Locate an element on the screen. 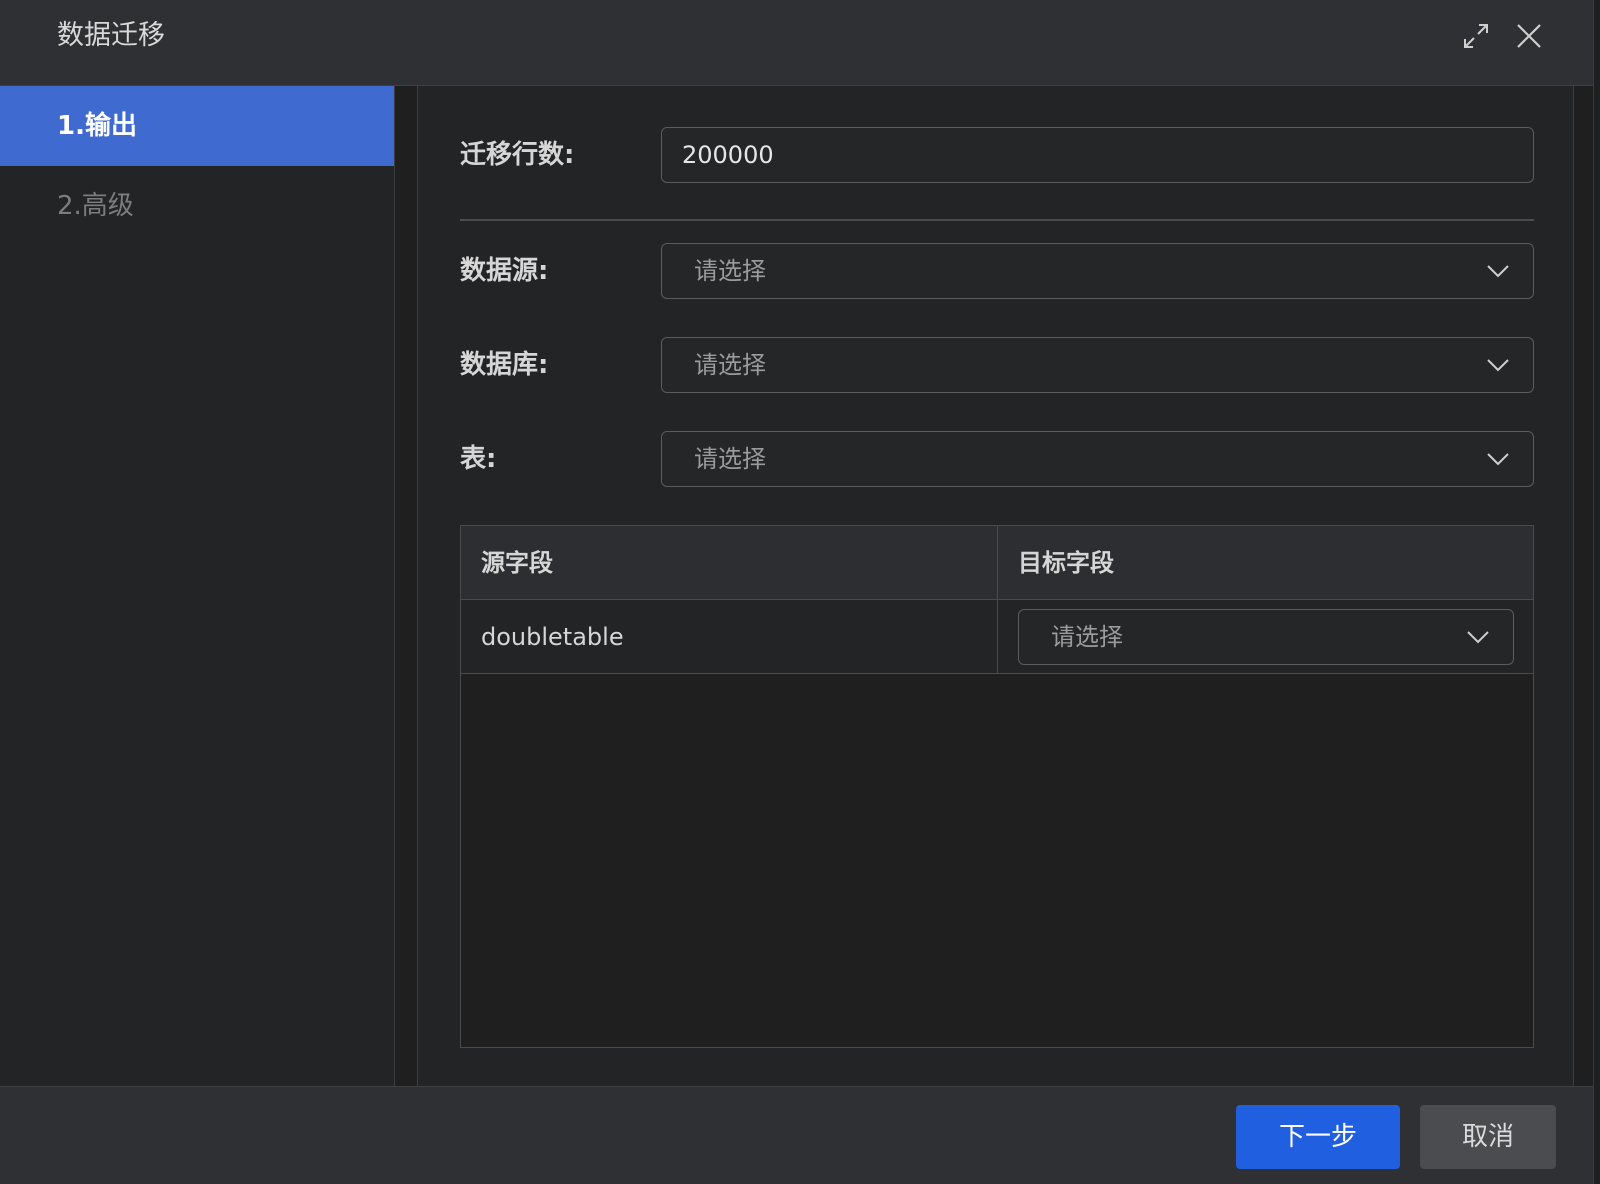  step-advanced: 2.高级 is located at coordinates (197, 206).